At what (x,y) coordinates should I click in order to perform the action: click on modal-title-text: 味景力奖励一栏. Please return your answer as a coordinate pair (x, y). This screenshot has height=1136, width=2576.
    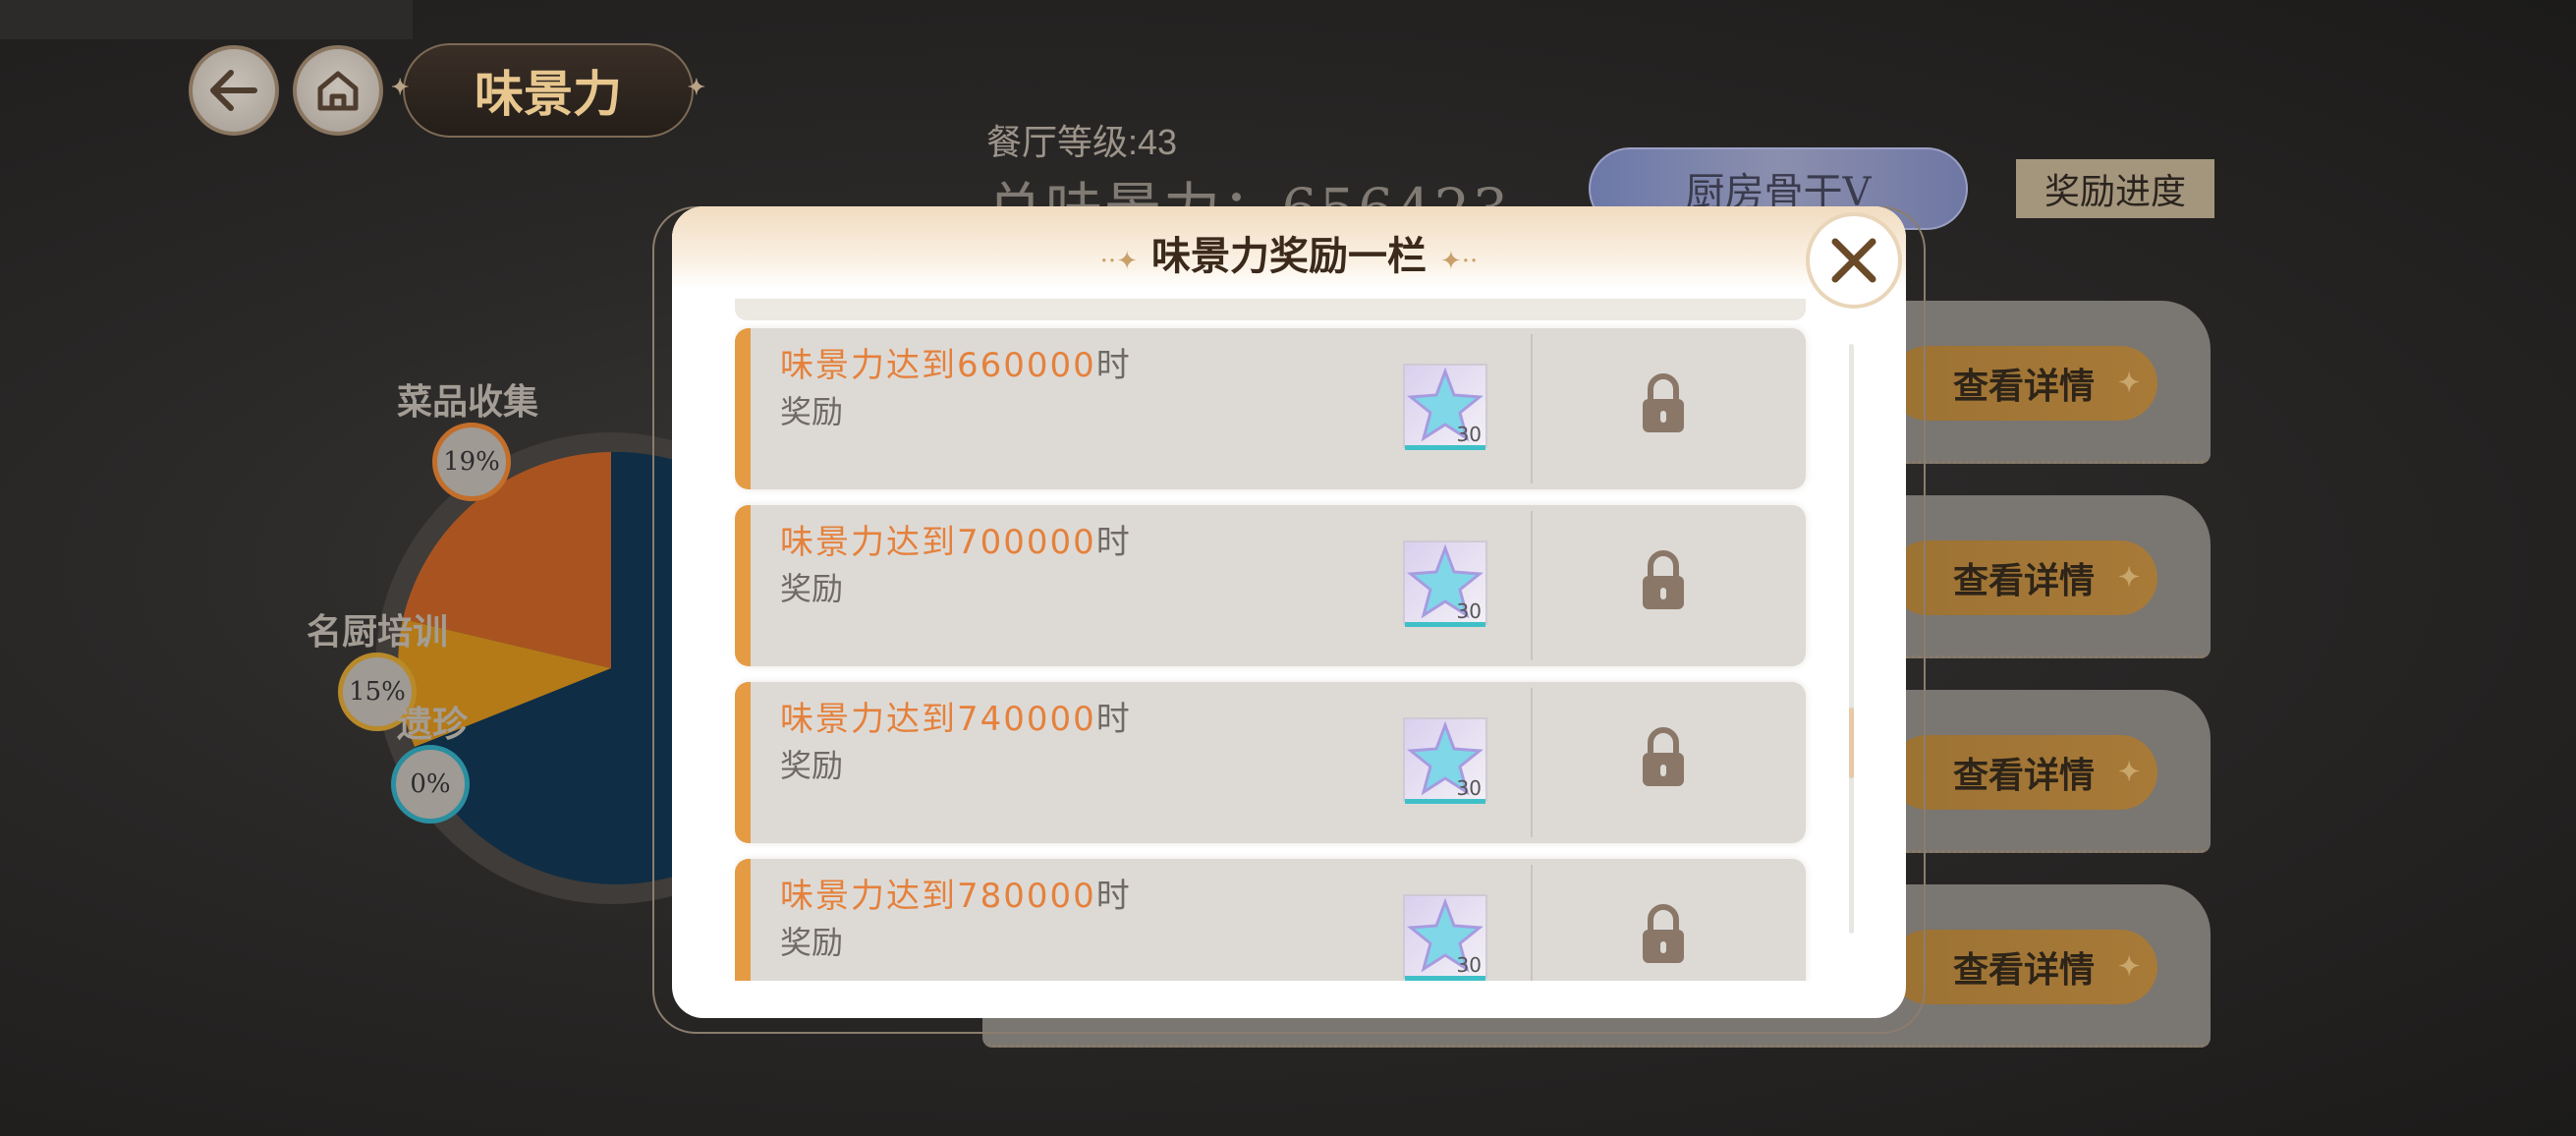
    Looking at the image, I should click on (1289, 256).